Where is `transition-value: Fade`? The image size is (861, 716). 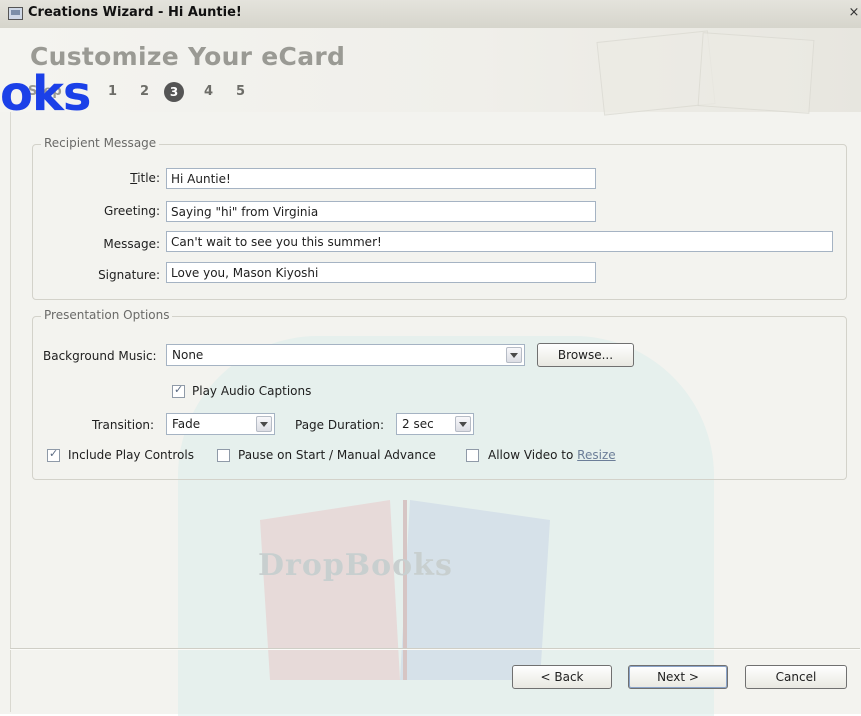
transition-value: Fade is located at coordinates (186, 424).